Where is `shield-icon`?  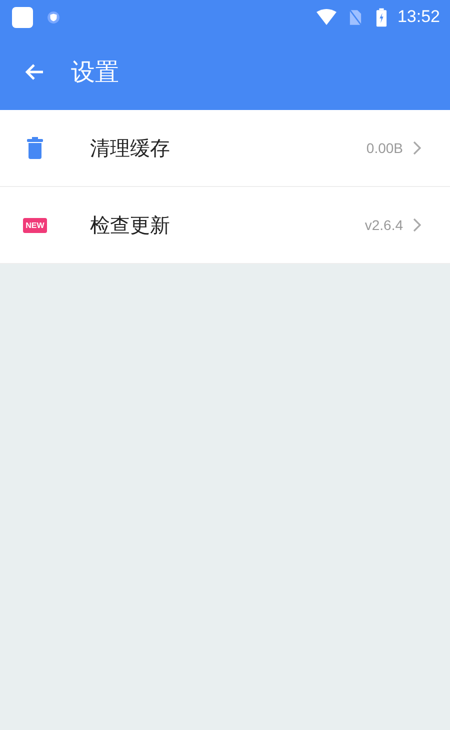
shield-icon is located at coordinates (53, 17).